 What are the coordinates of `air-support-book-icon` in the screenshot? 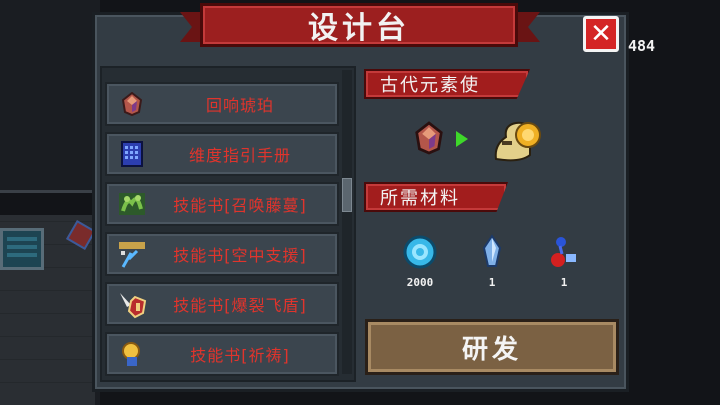 It's located at (132, 254).